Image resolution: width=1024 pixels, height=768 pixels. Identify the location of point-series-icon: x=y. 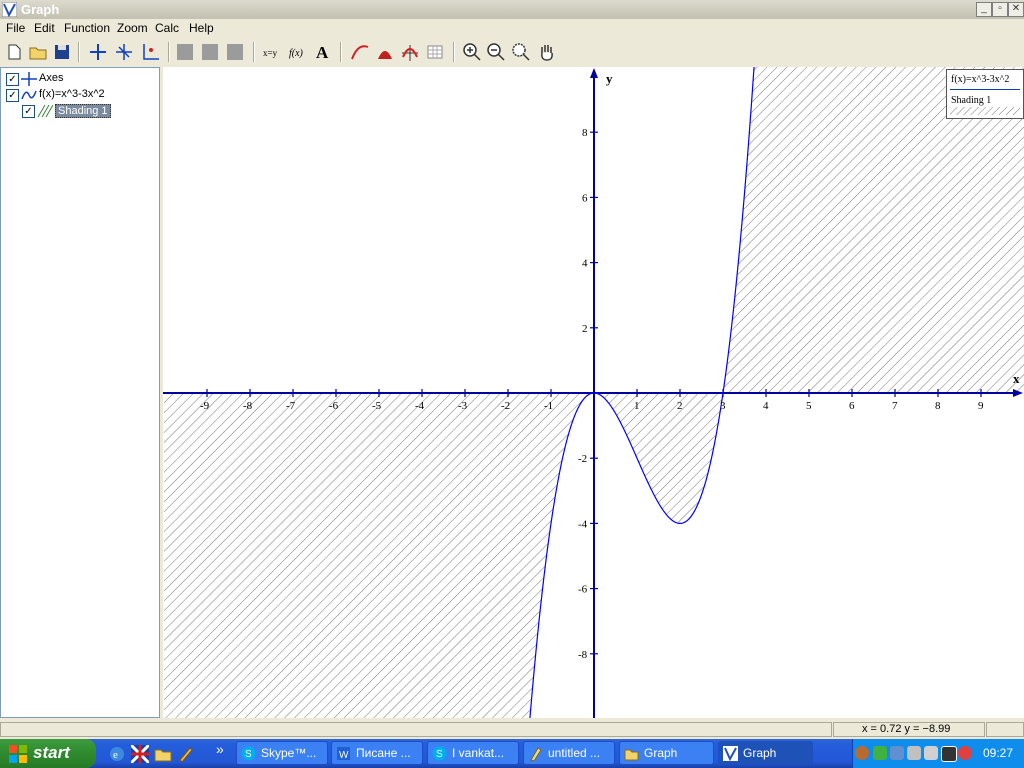
(272, 52).